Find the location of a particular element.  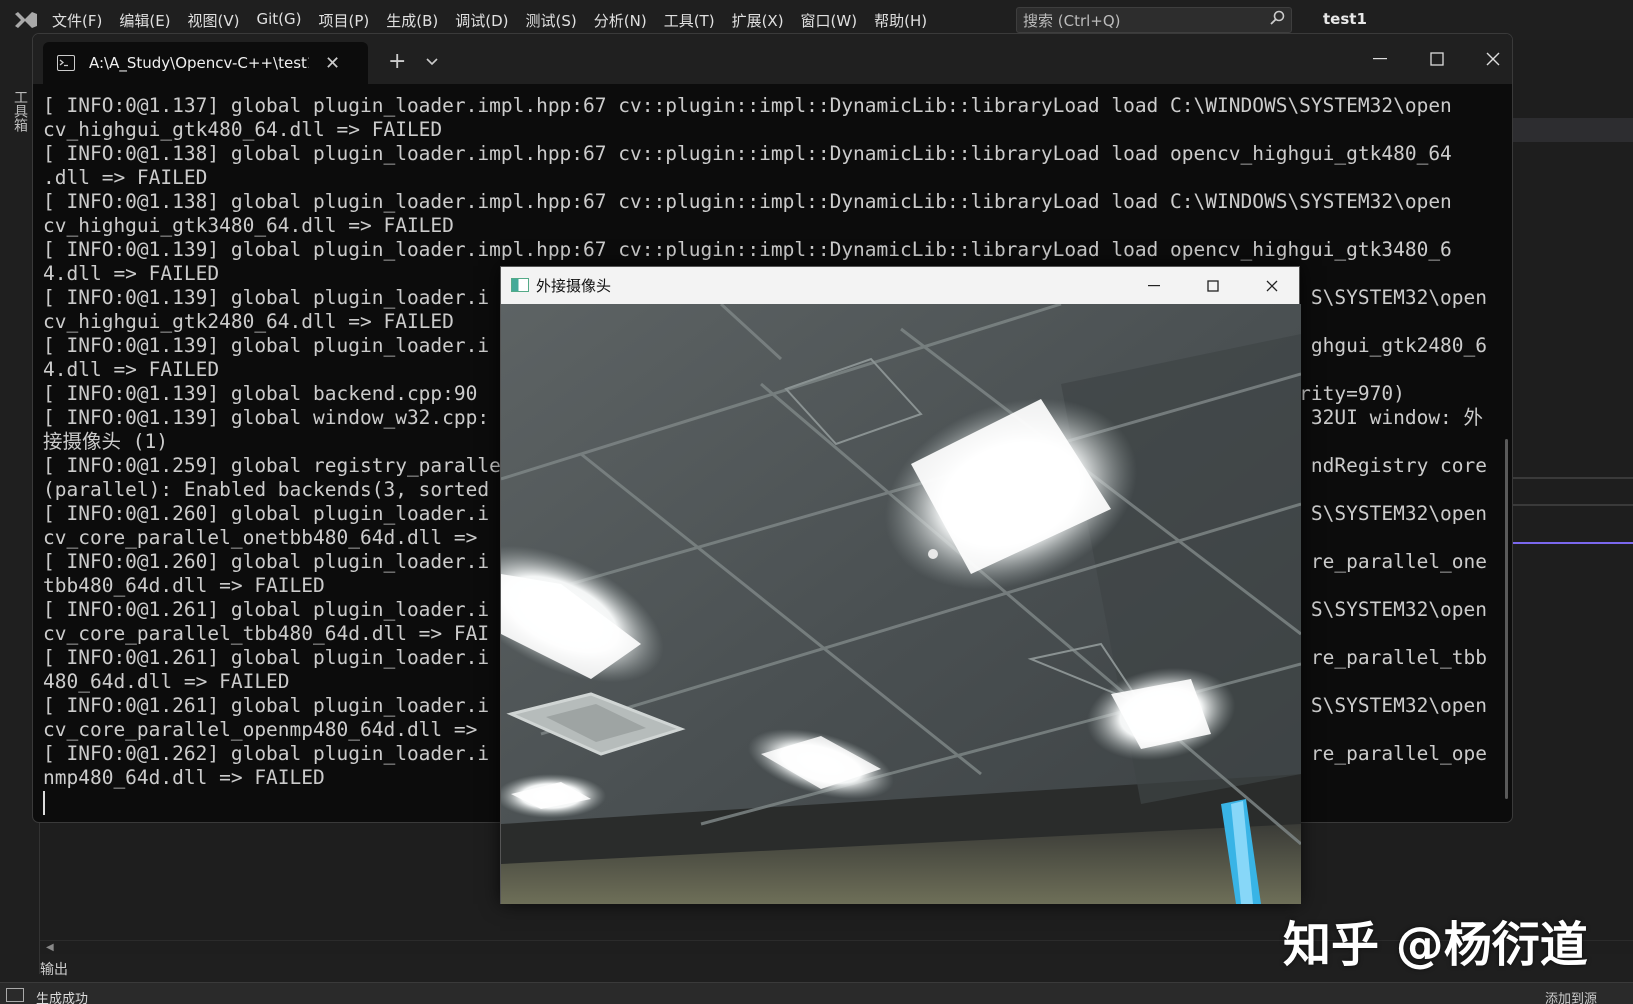

camera-titlebar: 外接摄像头 is located at coordinates (900, 285).